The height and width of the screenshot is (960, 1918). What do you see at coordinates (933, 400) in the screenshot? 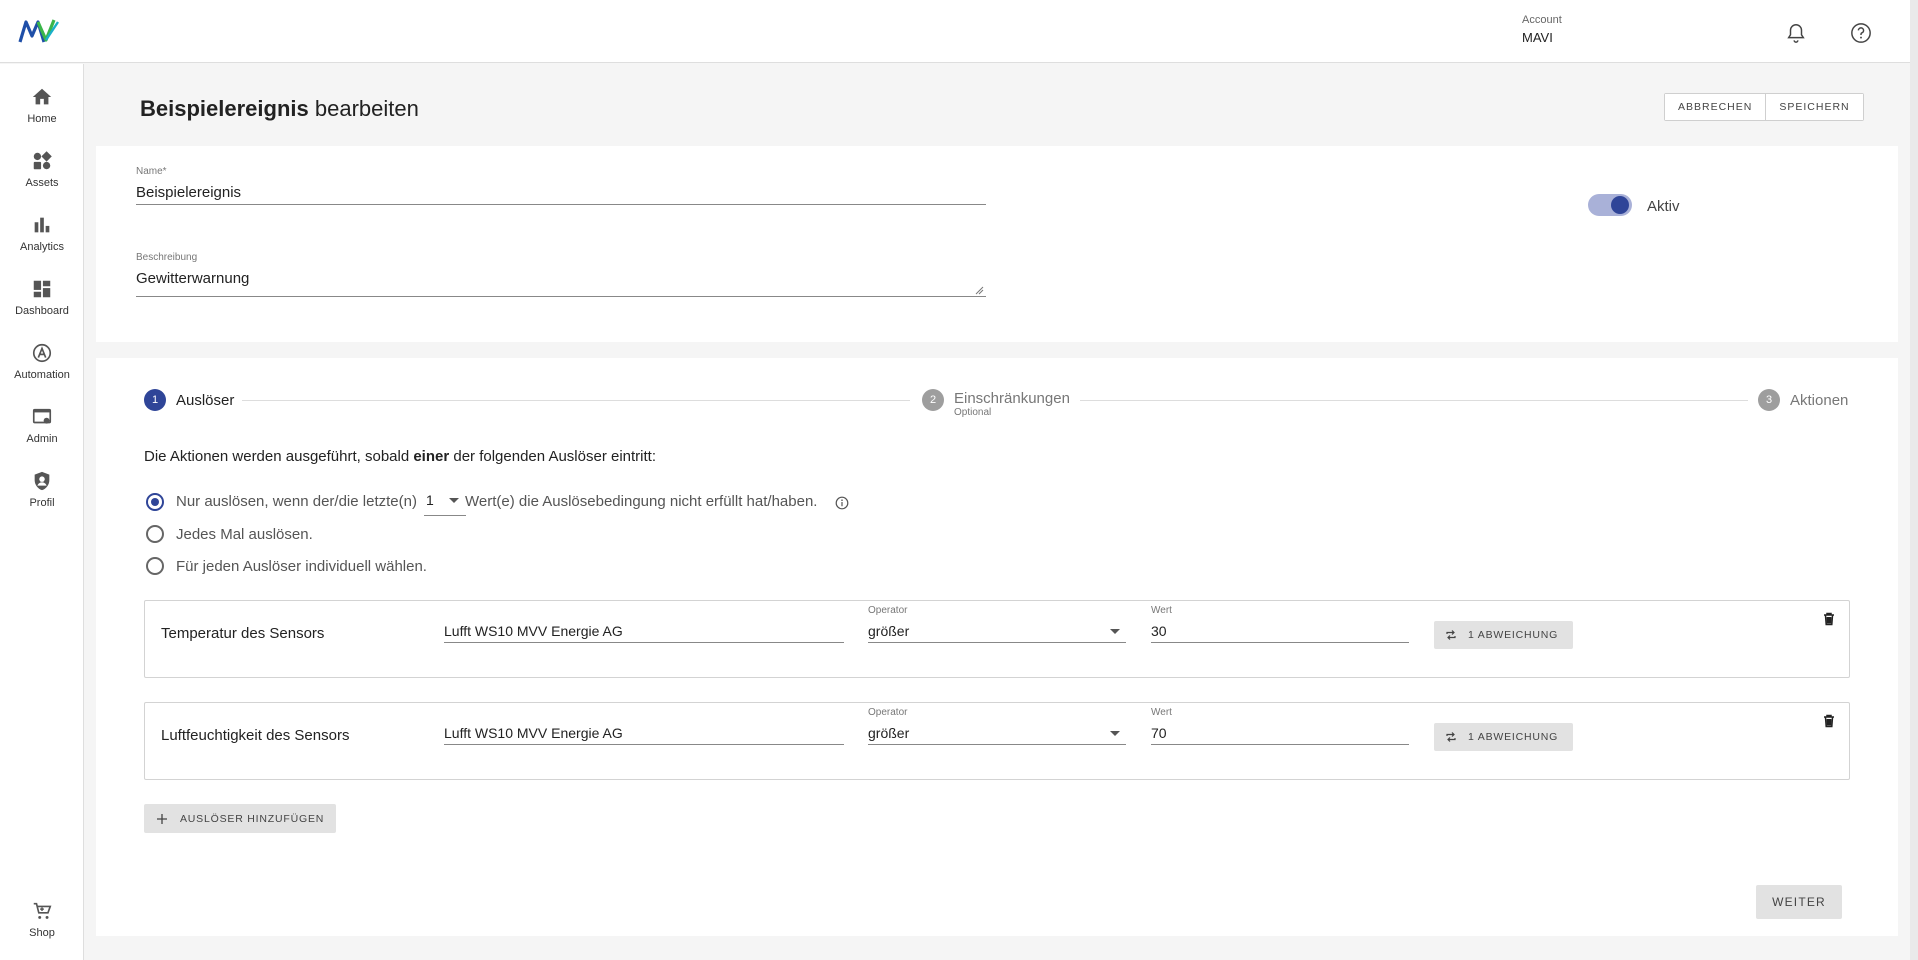
I see `step-2-circle: 2` at bounding box center [933, 400].